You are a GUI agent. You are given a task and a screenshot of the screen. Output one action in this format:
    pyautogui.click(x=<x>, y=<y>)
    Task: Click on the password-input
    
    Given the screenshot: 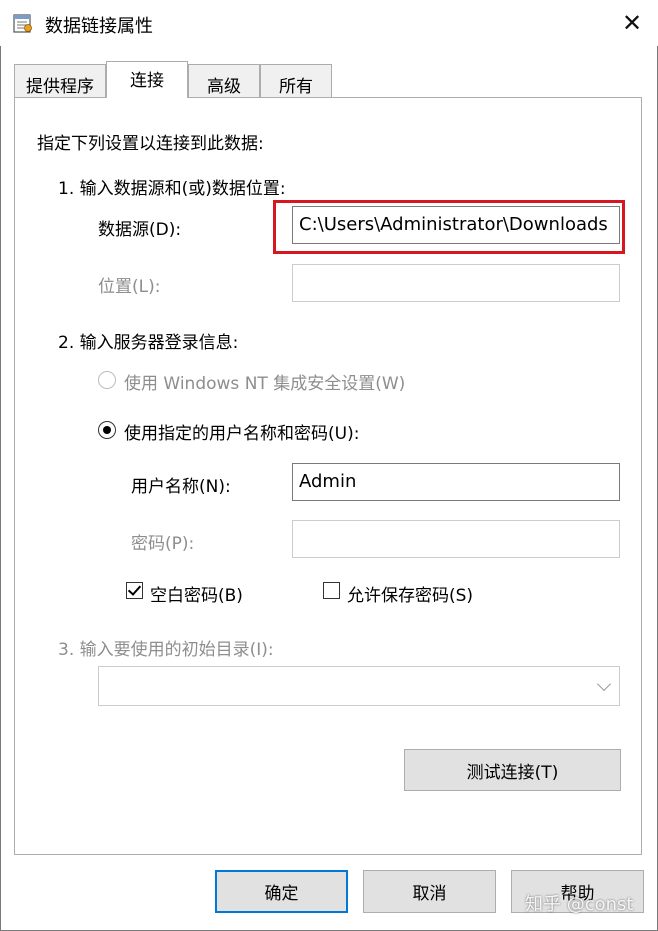 What is the action you would take?
    pyautogui.click(x=456, y=539)
    